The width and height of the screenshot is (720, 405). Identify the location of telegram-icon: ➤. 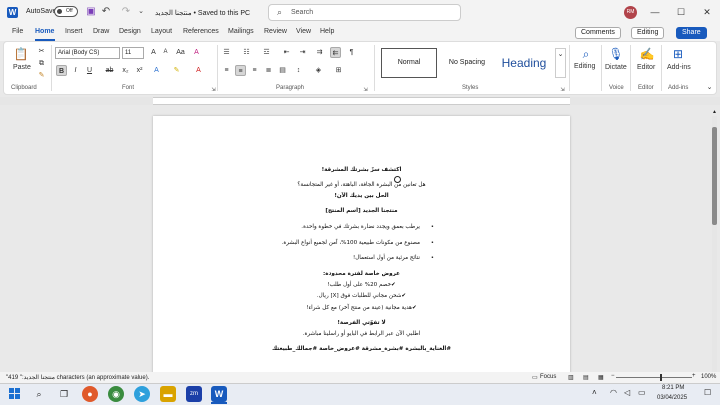
(142, 394).